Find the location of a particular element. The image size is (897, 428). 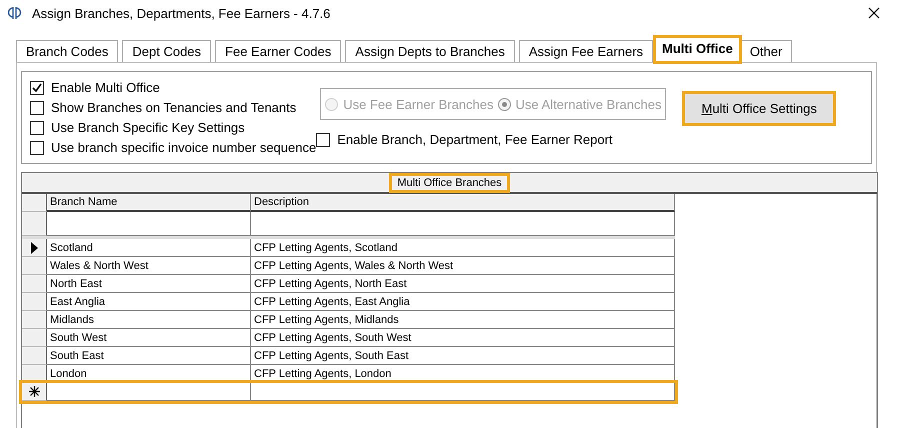

column-header: Description is located at coordinates (463, 203).